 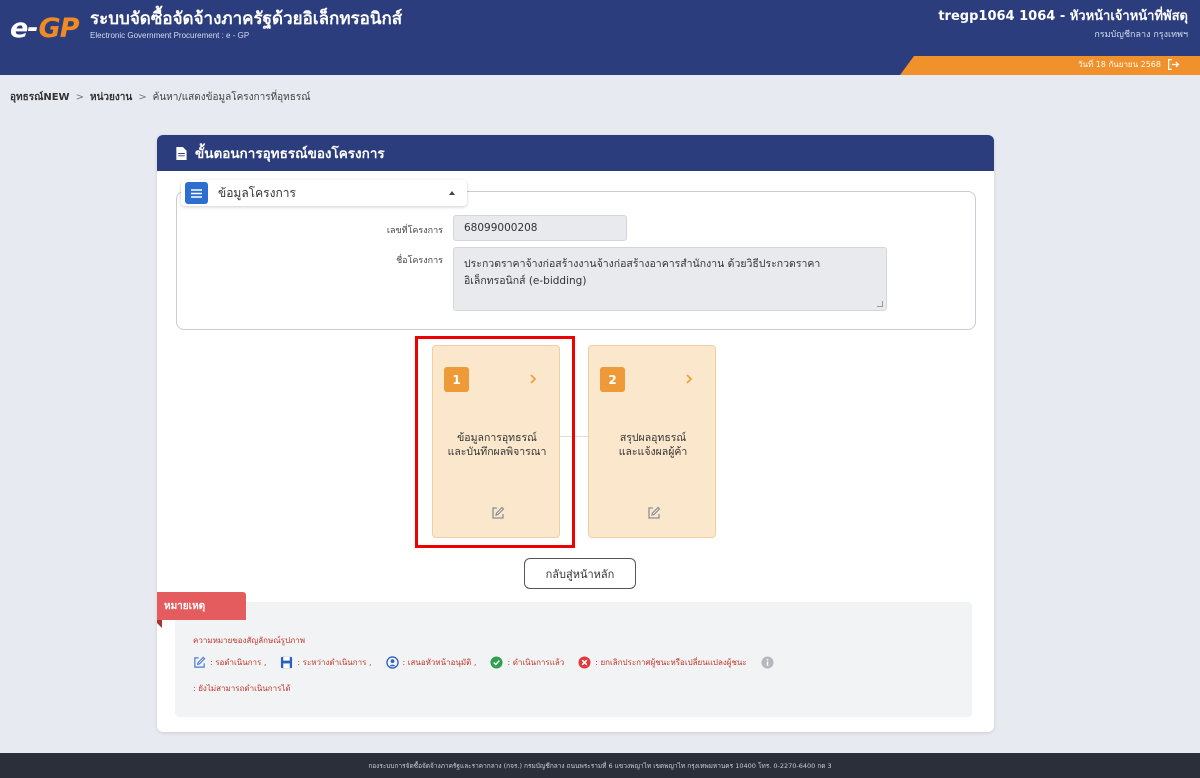 I want to click on note-ribbon: หมายเหตุ, so click(x=201, y=606).